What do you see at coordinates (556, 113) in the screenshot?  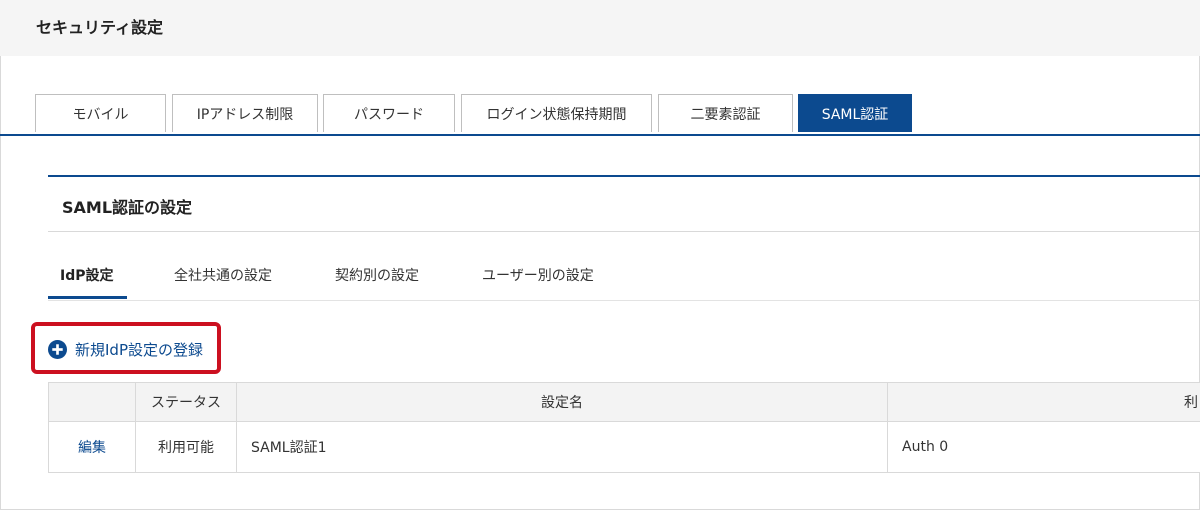 I see `tab-login-retention: ログイン状態保持期間` at bounding box center [556, 113].